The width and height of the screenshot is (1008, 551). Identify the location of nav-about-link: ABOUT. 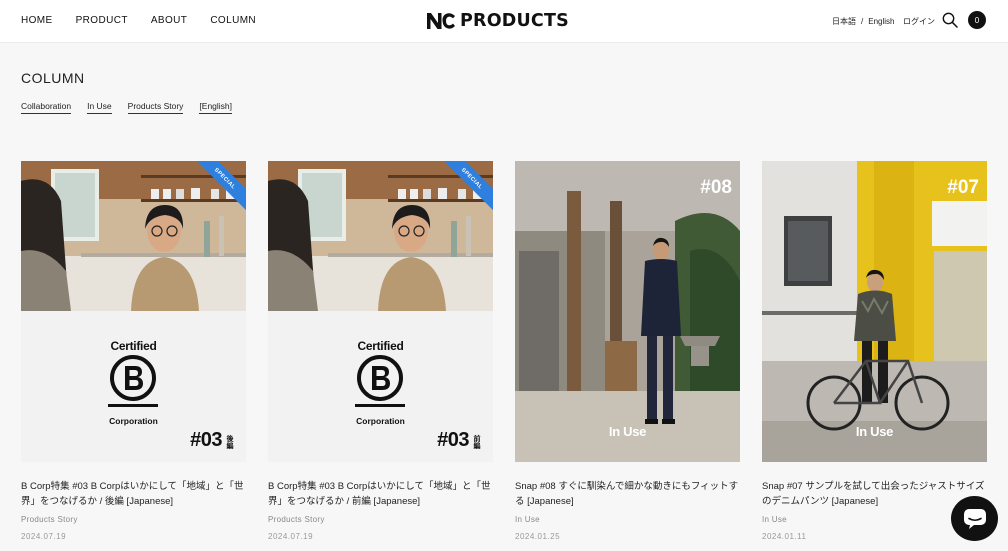
(169, 20).